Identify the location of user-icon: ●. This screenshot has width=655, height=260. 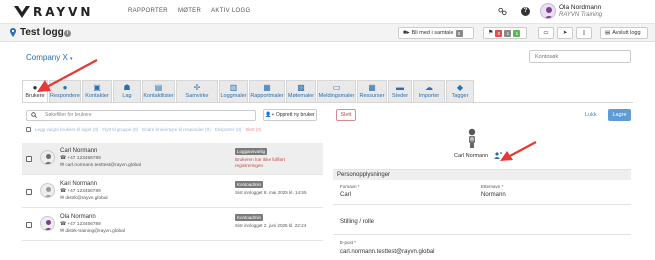
(35, 87).